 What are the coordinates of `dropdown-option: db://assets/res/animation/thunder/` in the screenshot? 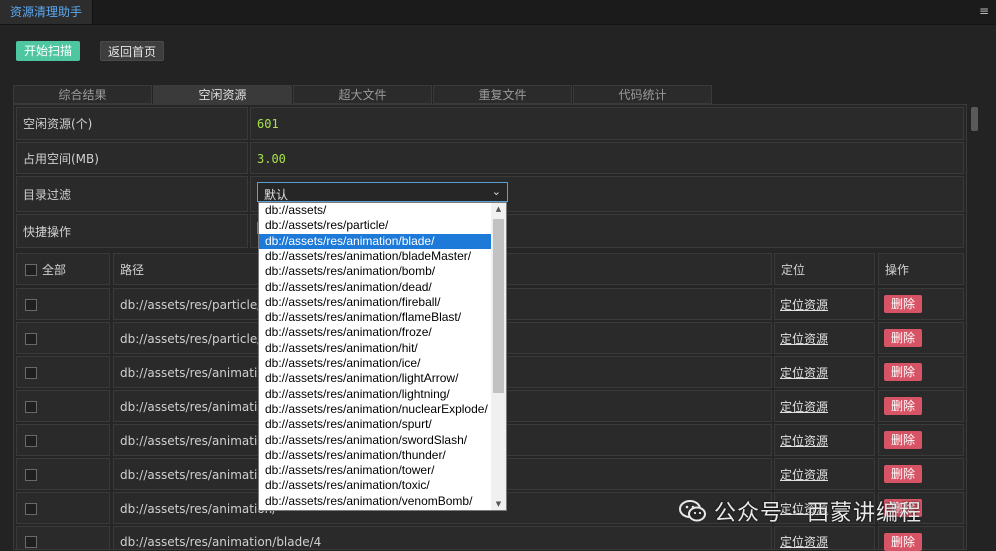 It's located at (375, 455).